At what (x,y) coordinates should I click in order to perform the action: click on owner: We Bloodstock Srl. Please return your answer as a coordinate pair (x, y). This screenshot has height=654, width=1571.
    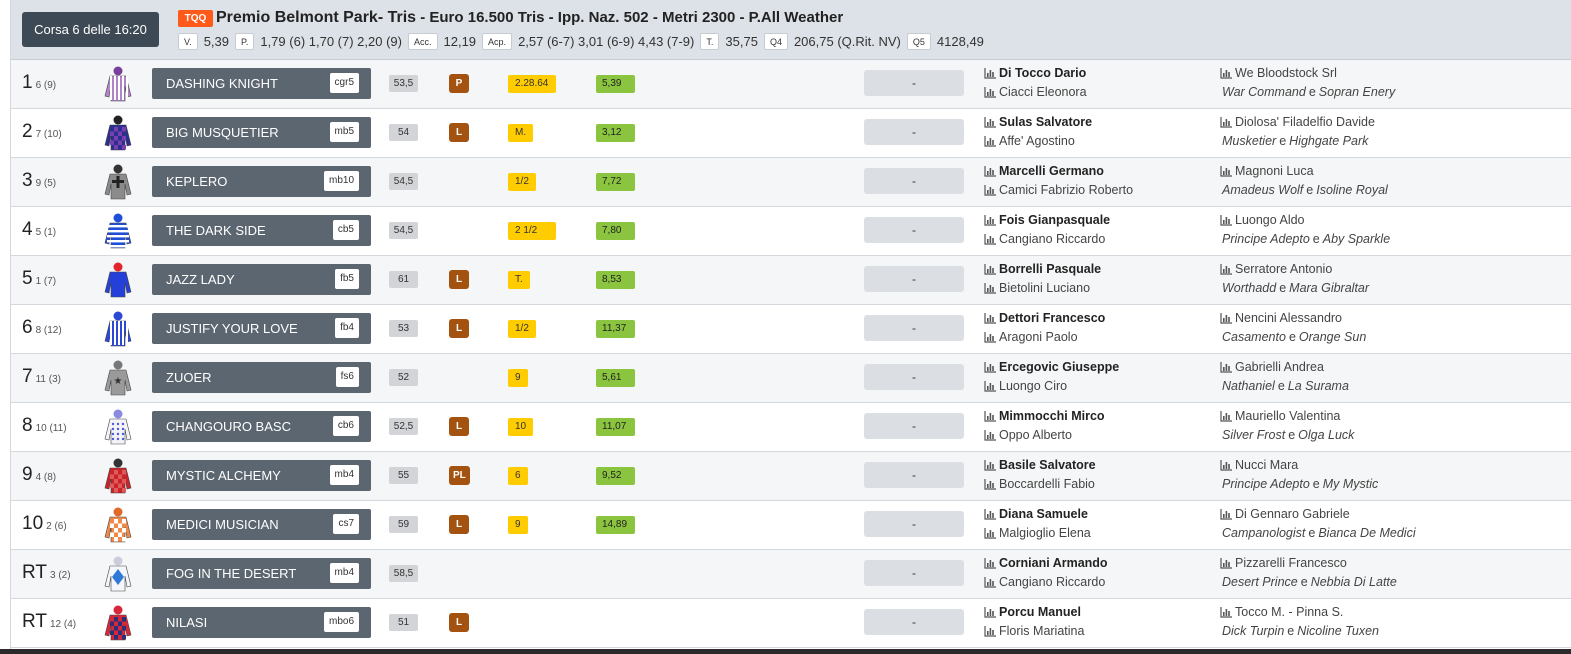
    Looking at the image, I should click on (1278, 73).